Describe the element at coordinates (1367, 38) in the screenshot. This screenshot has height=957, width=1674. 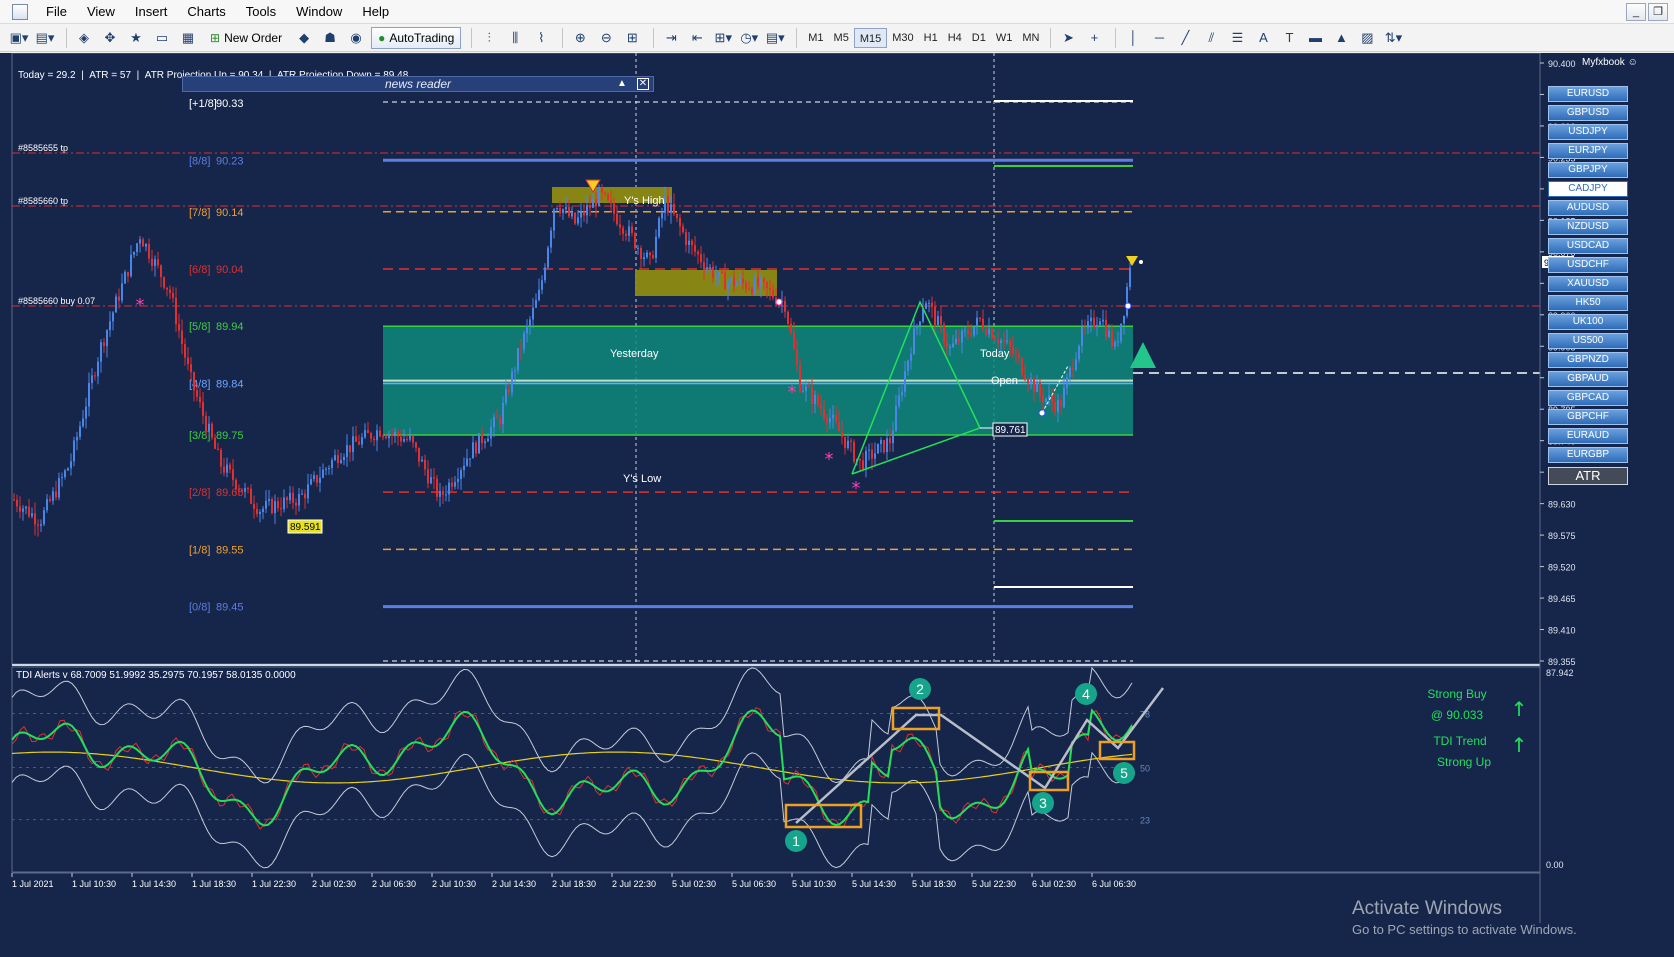
I see `pattern-icon: ▨` at that location.